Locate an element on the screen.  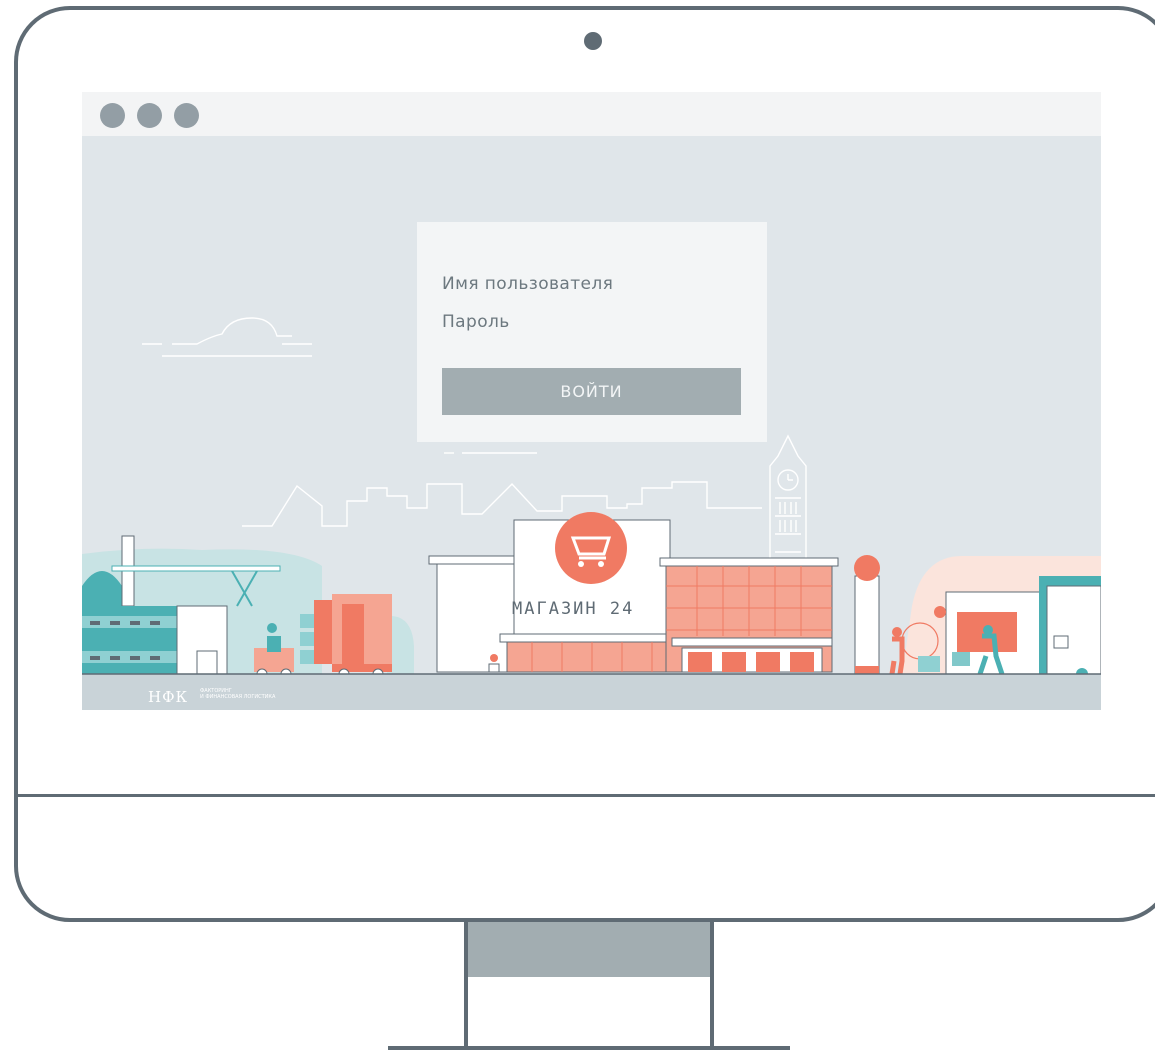
login-button: ВОЙТИ is located at coordinates (591, 391).